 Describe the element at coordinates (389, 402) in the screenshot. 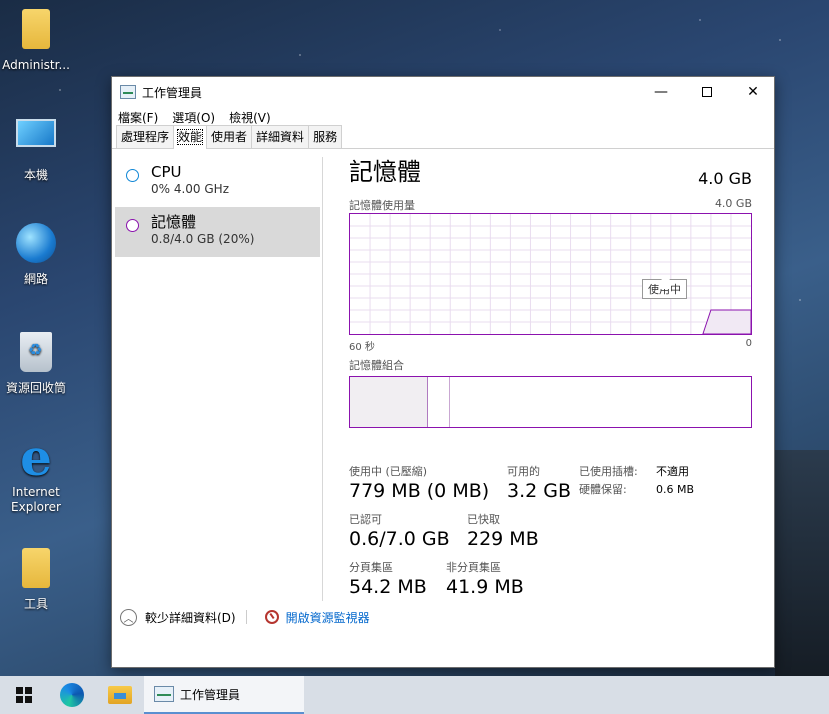

I see `composition-in-use-segment` at that location.